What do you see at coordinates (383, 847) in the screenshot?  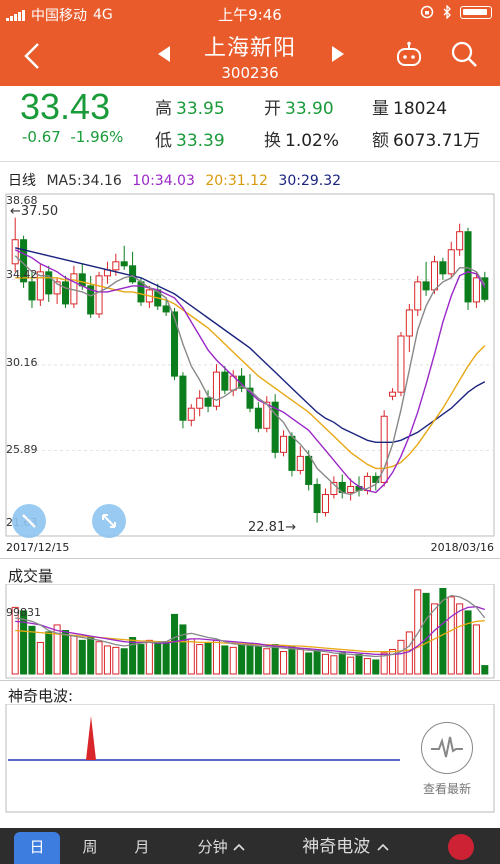 I see `chevron-up-icon` at bounding box center [383, 847].